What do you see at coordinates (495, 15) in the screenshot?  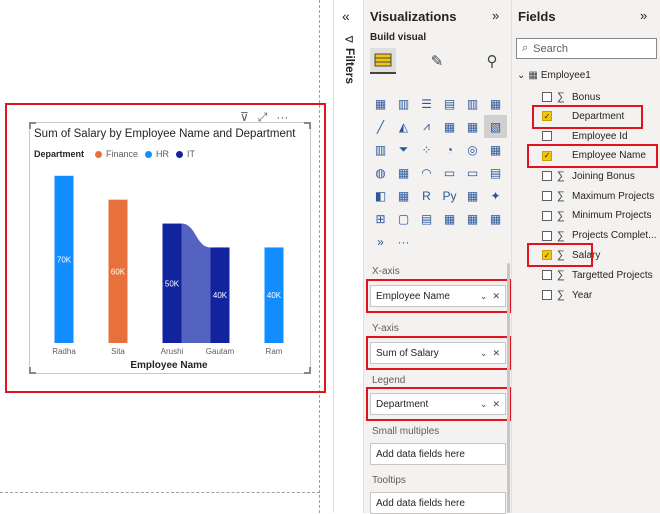 I see `expand-visualizations-icon: »` at bounding box center [495, 15].